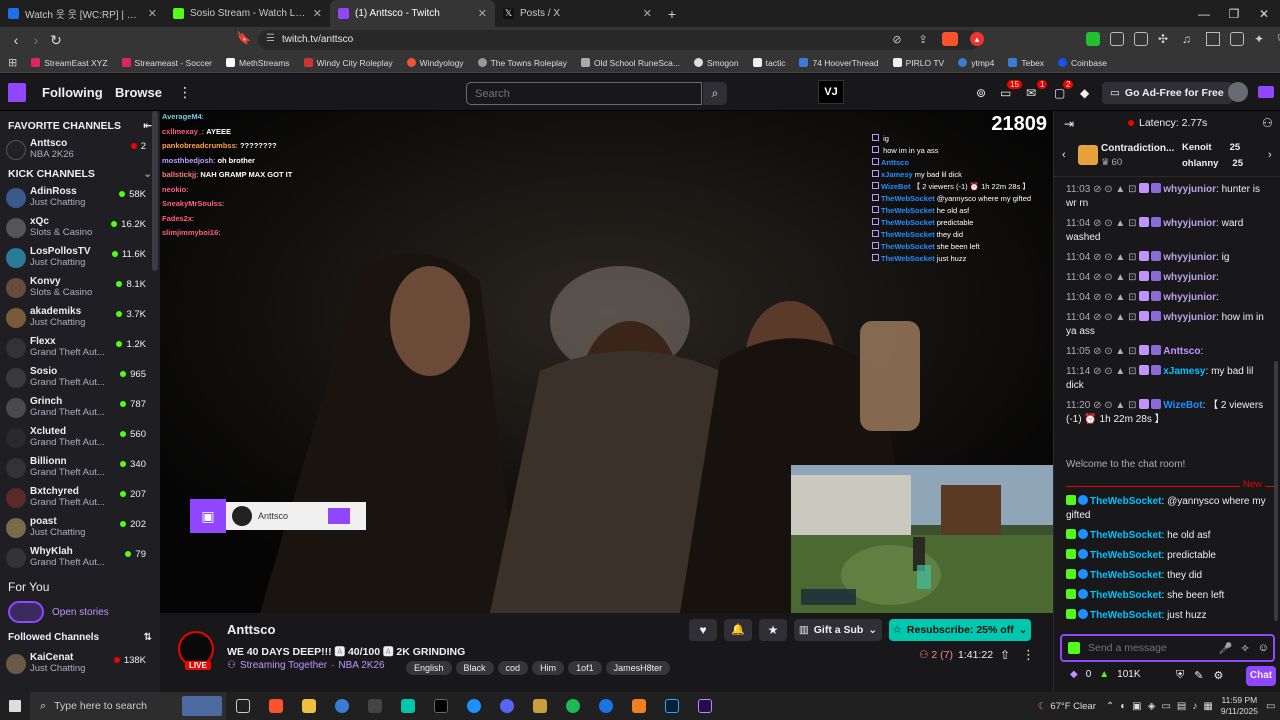  What do you see at coordinates (1026, 63) in the screenshot?
I see `bookmark-item: Tebex` at bounding box center [1026, 63].